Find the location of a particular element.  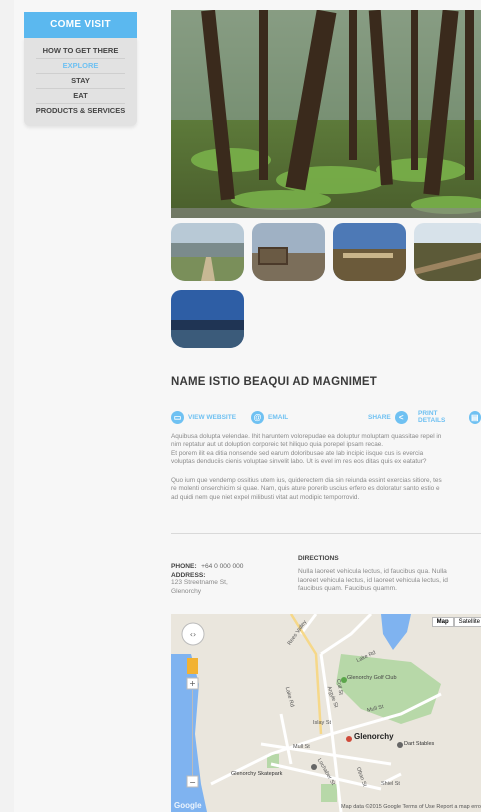

email-label: EMAIL is located at coordinates (278, 417).